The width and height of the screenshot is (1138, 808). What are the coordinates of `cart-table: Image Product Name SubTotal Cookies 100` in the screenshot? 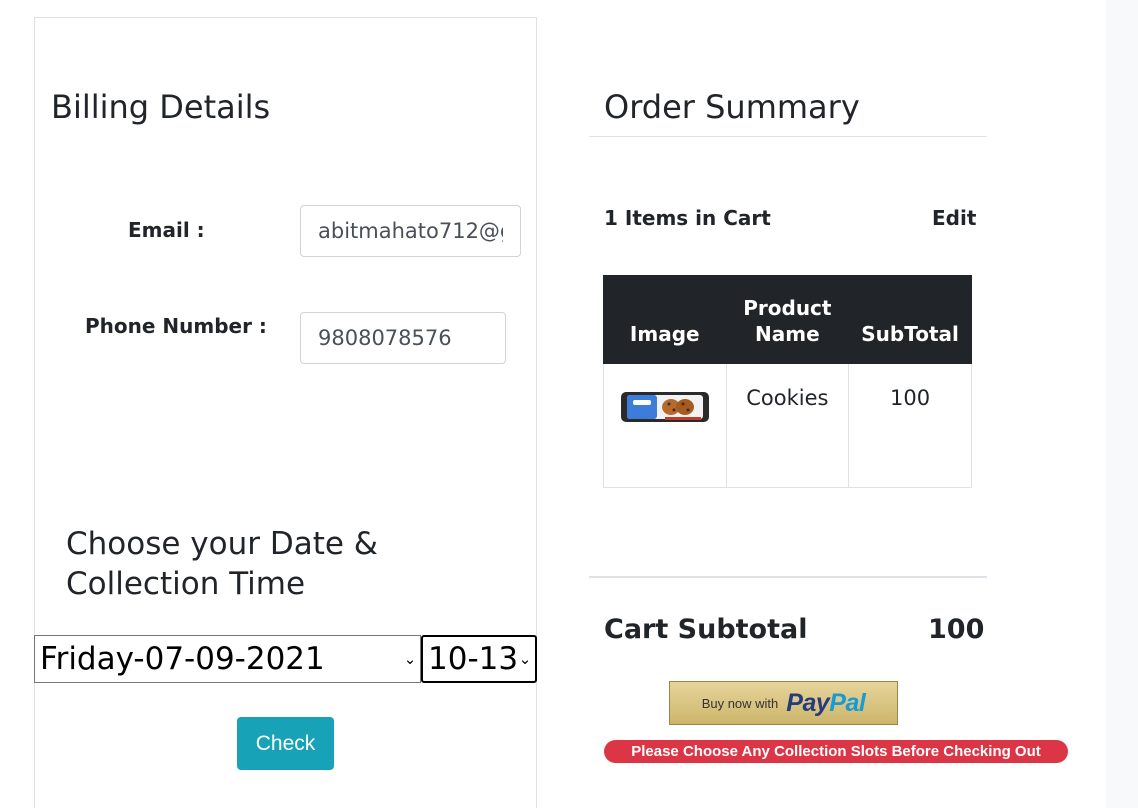 It's located at (787, 381).